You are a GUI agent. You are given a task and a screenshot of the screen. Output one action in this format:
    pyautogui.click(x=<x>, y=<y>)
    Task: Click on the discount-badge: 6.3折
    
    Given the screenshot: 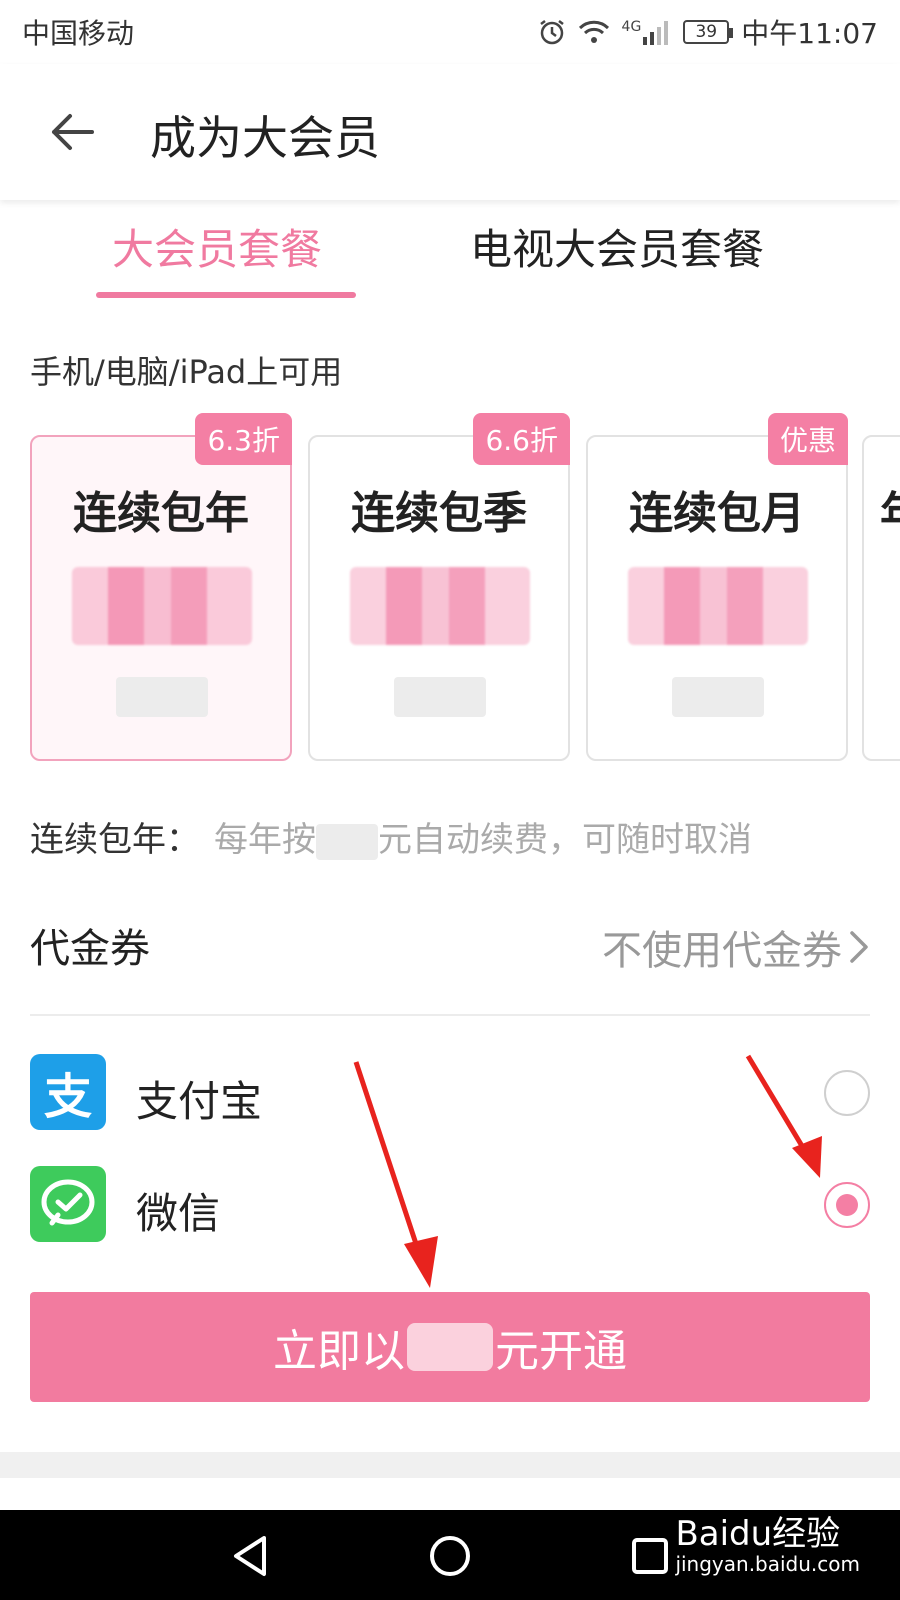 What is the action you would take?
    pyautogui.click(x=243, y=439)
    